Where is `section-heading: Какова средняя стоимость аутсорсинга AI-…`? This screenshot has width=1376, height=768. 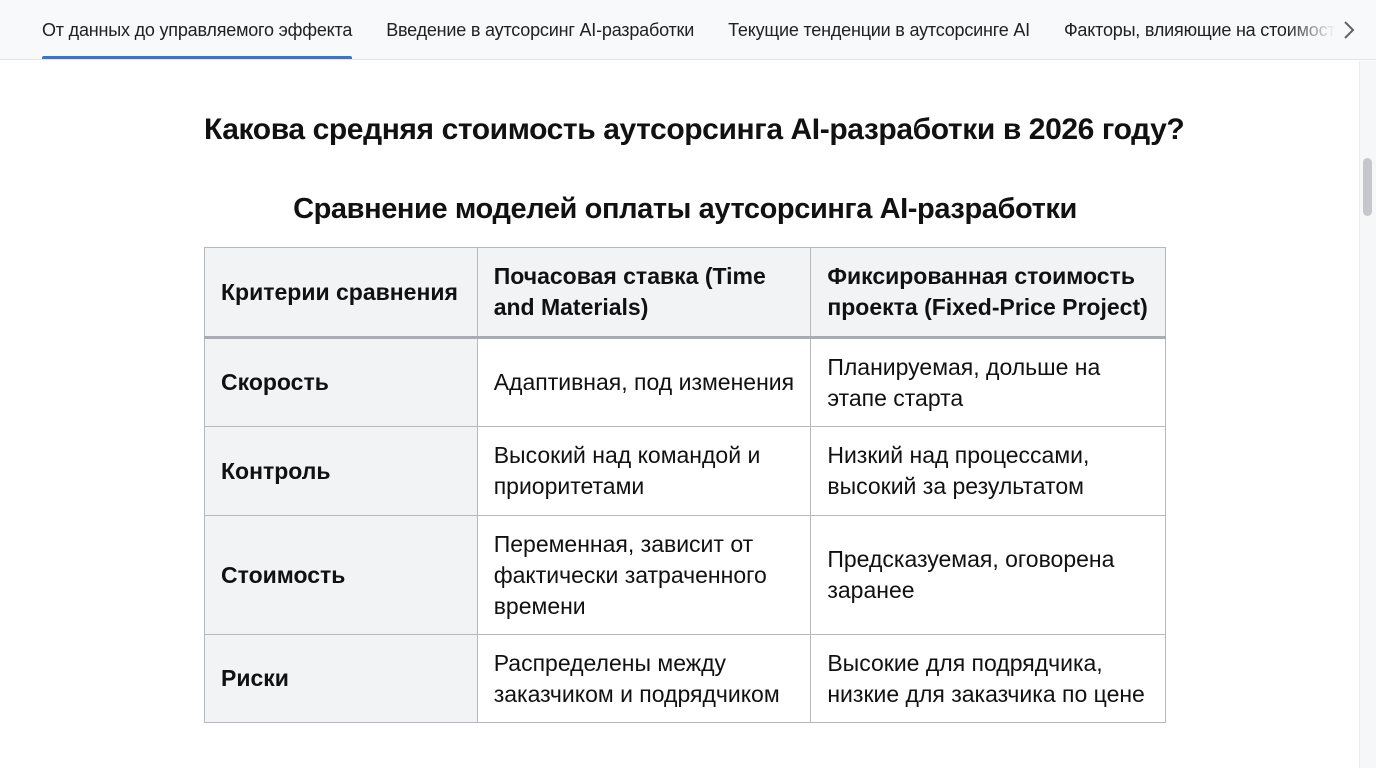
section-heading: Какова средняя стоимость аутсорсинга AI-… is located at coordinates (694, 129).